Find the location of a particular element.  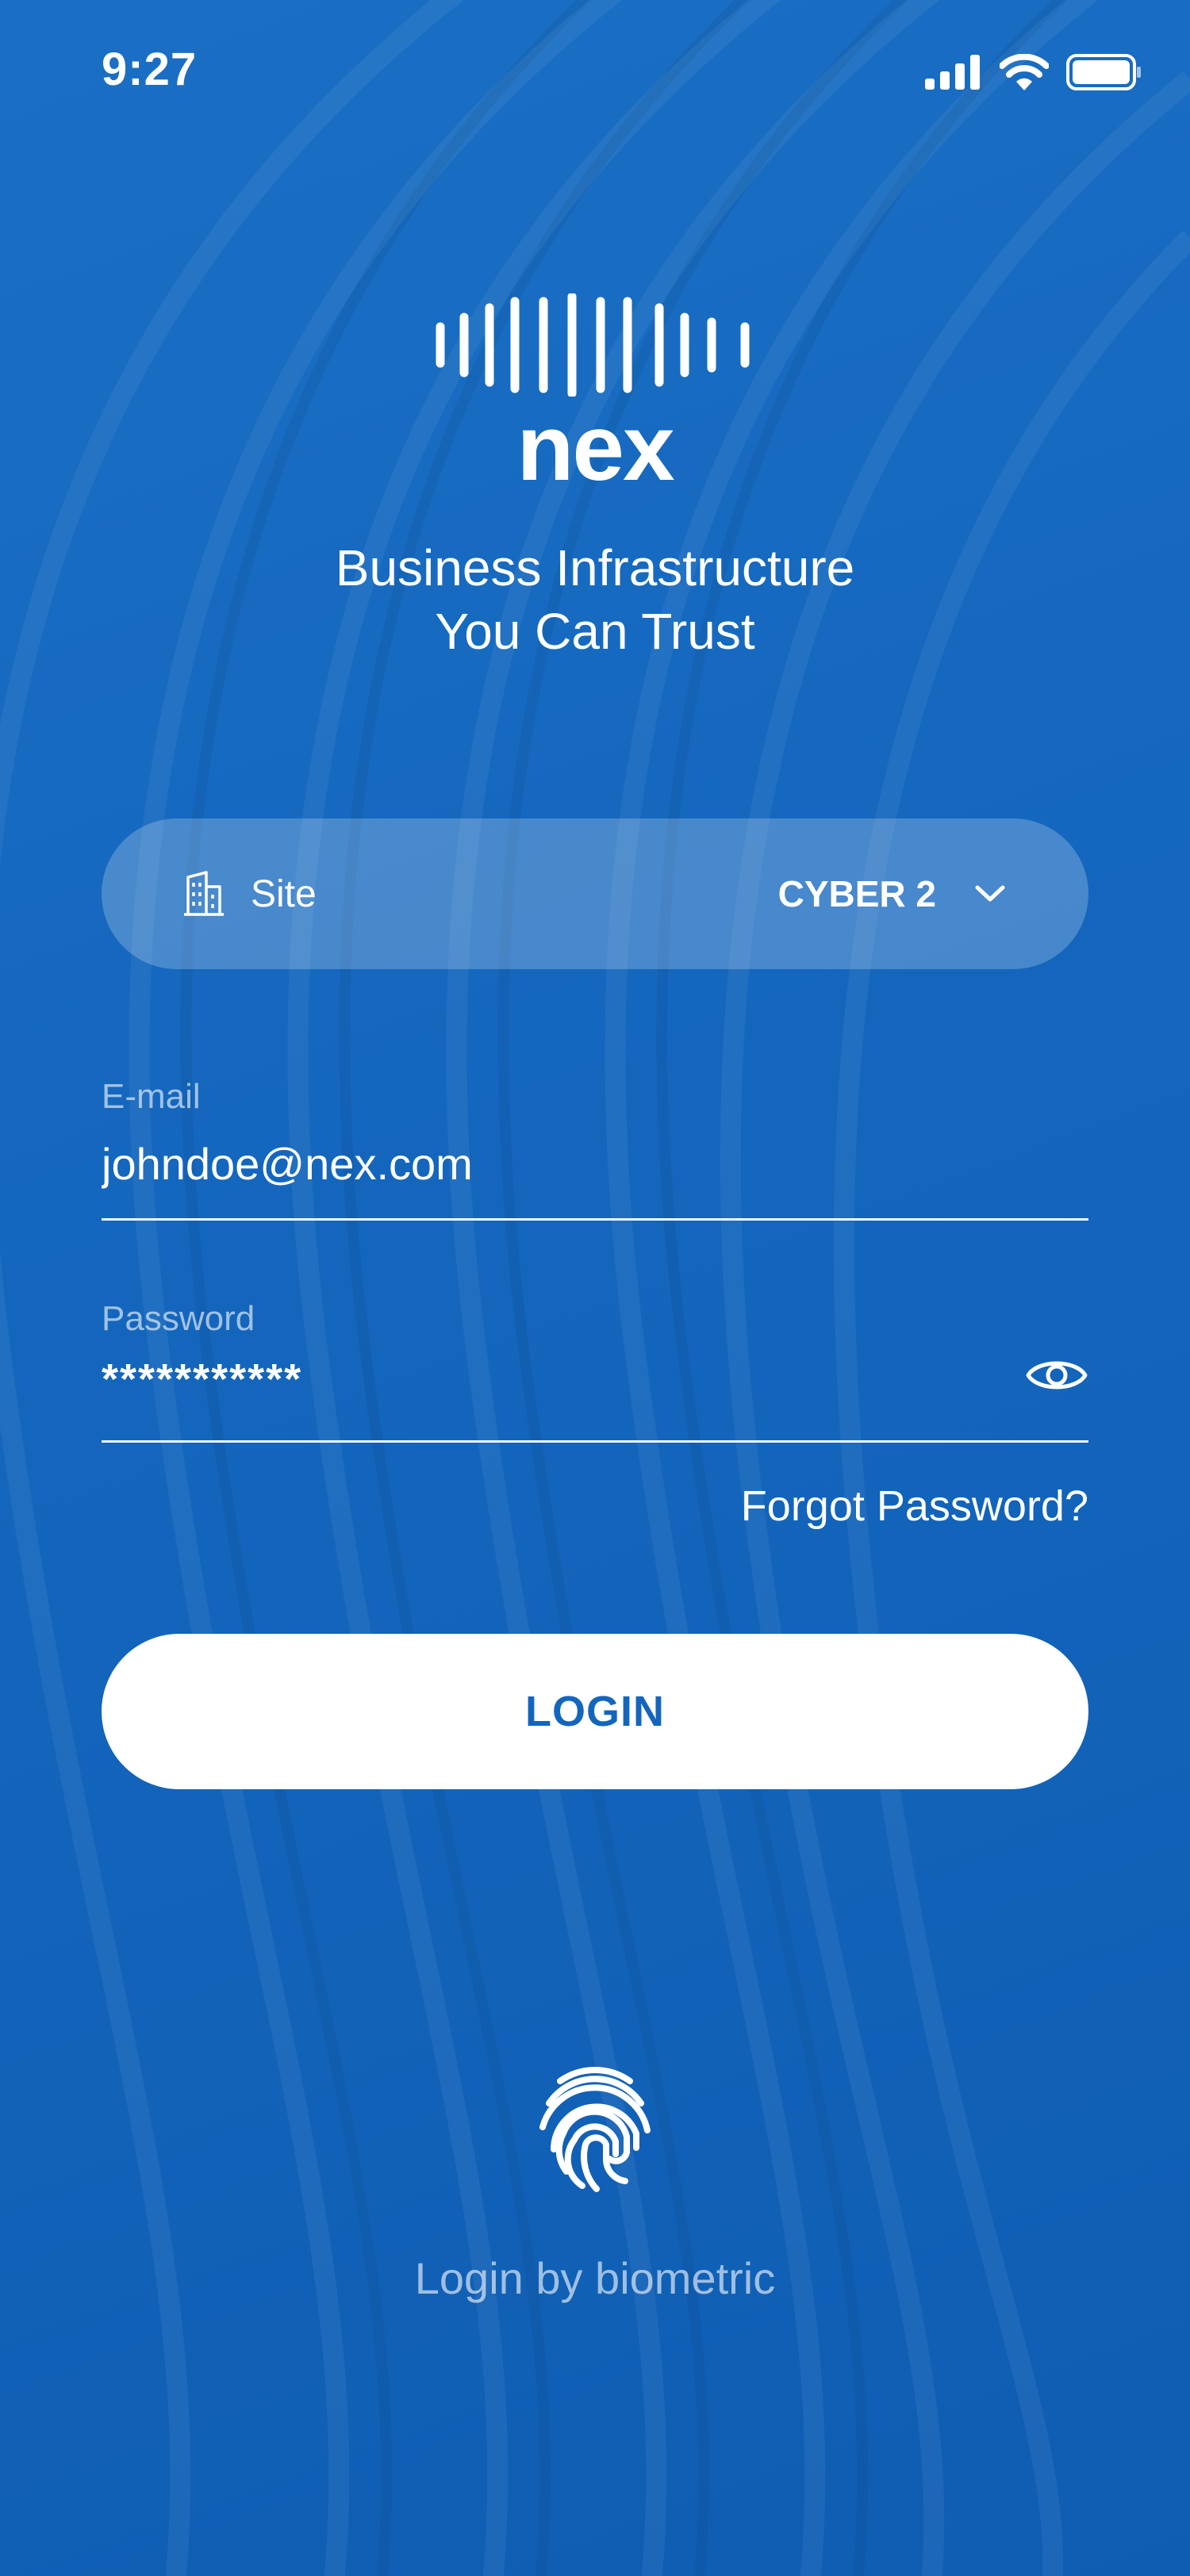

status-time: 9:27 is located at coordinates (150, 70).